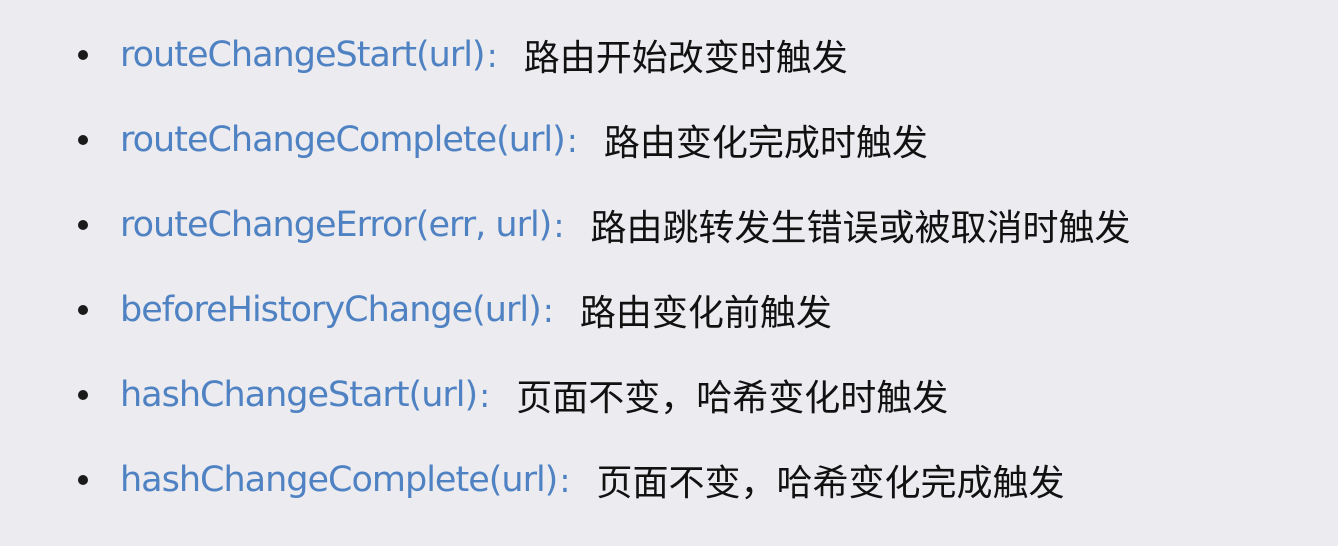 This screenshot has height=546, width=1338. I want to click on list-item-route-change-start: routeChangeStart(url) : 路由开始改变时触发, so click(463, 55).